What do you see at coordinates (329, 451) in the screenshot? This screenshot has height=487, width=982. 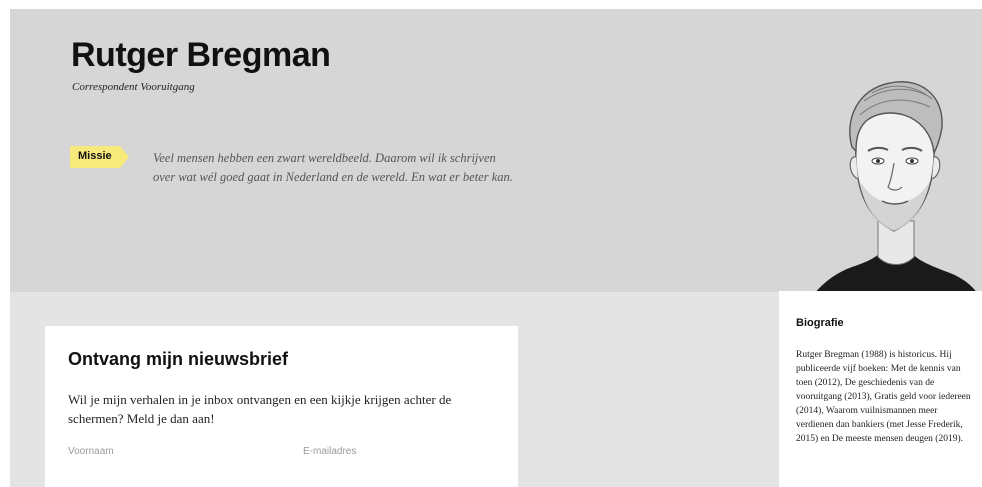 I see `email-field: E-mailadres` at bounding box center [329, 451].